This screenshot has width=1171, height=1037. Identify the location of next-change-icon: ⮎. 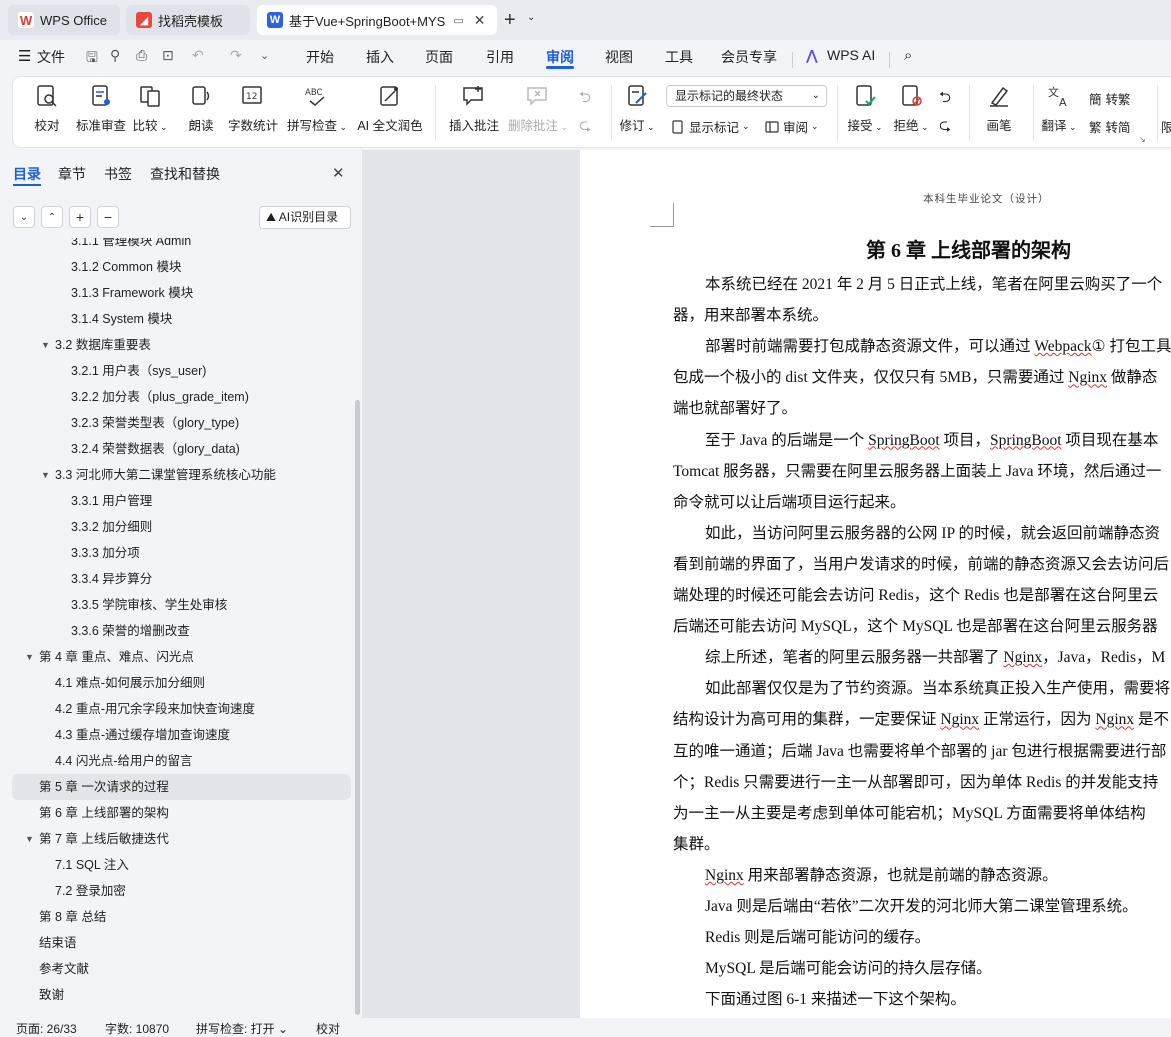
(945, 127).